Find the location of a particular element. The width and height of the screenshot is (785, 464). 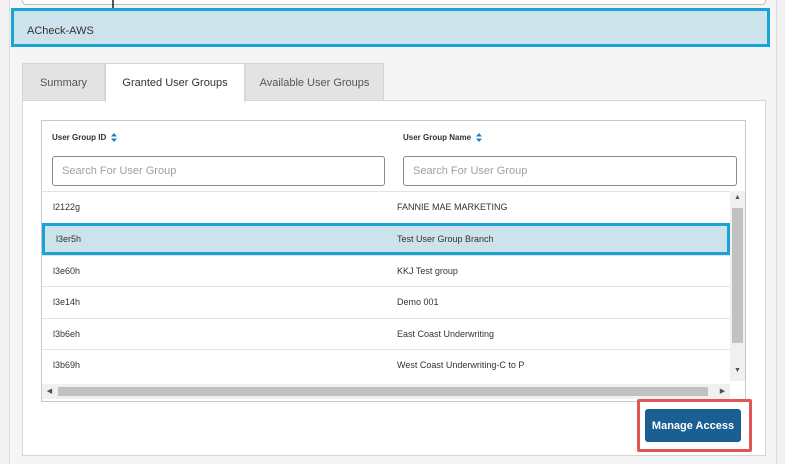

tab-summary: Summary is located at coordinates (63, 82).